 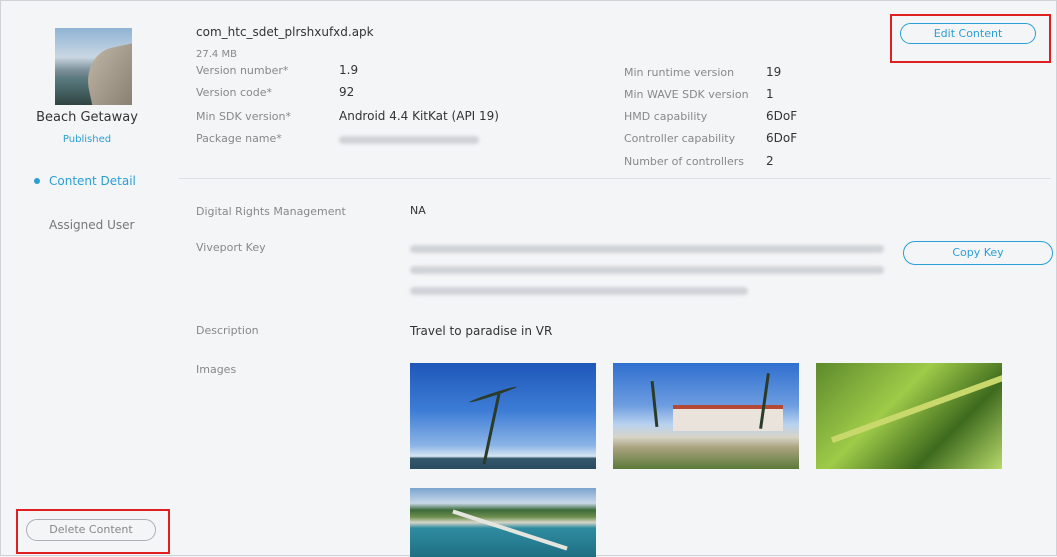 I want to click on image-palm-leaf, so click(x=909, y=416).